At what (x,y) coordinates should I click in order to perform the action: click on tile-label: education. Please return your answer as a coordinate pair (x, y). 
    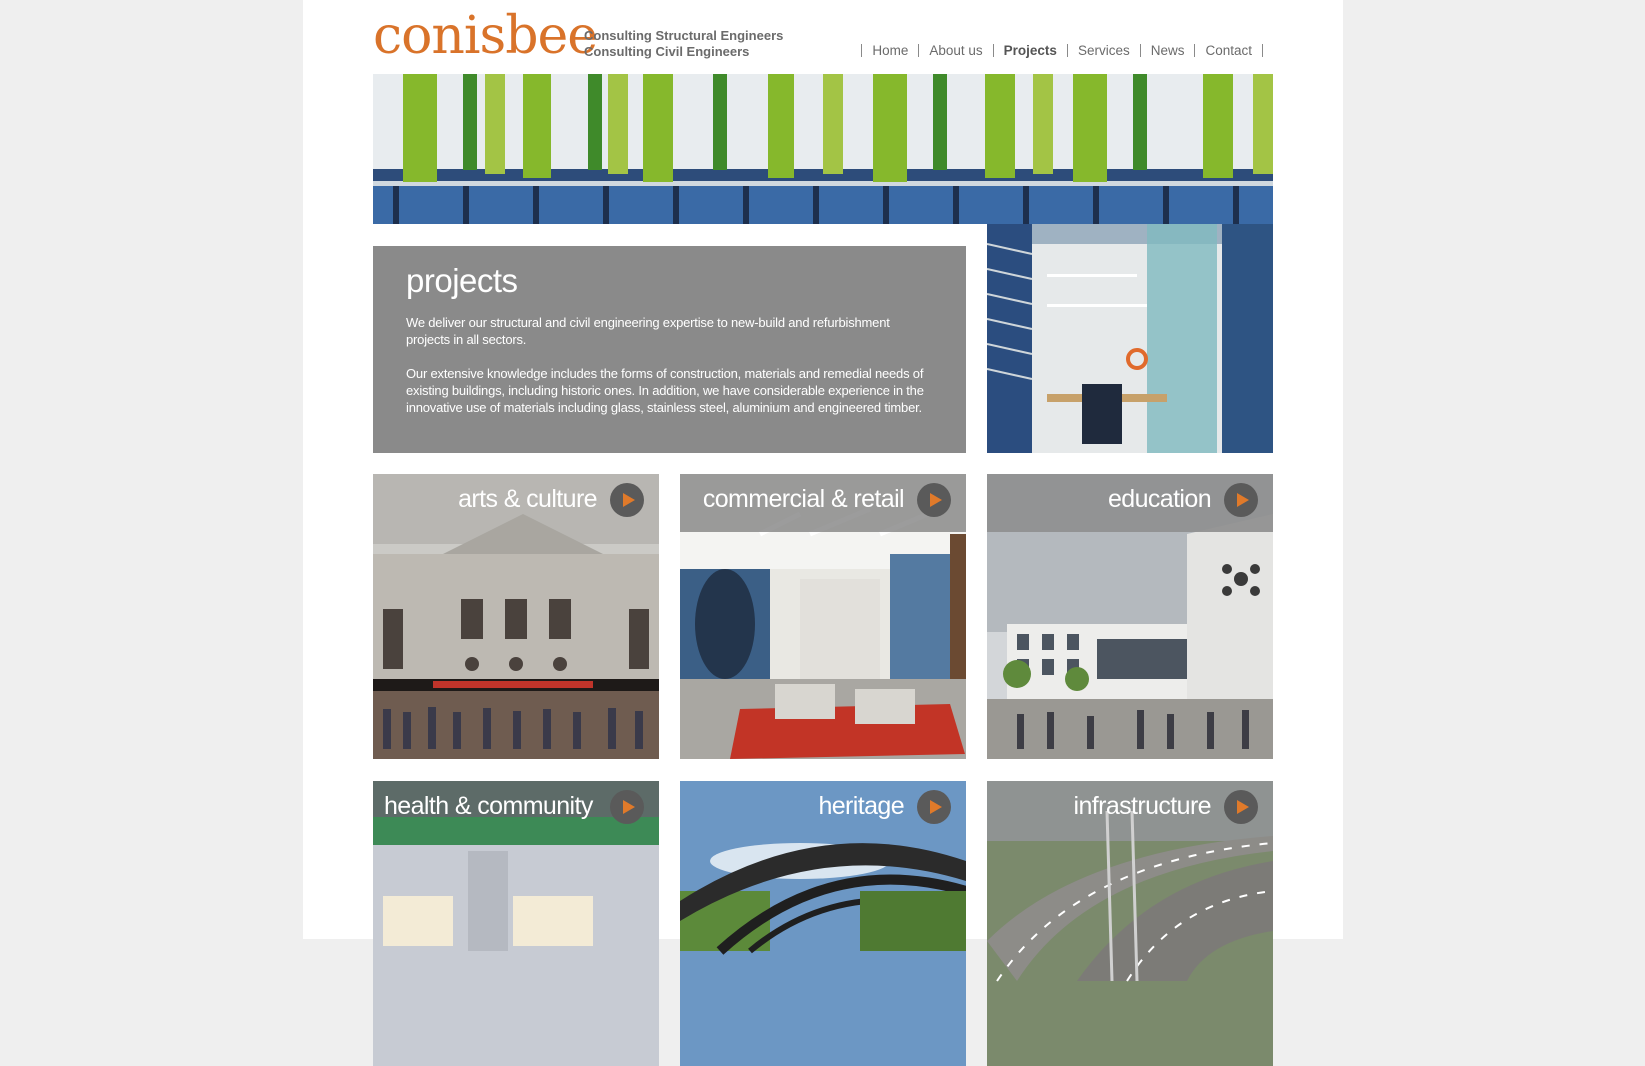
    Looking at the image, I should click on (1159, 499).